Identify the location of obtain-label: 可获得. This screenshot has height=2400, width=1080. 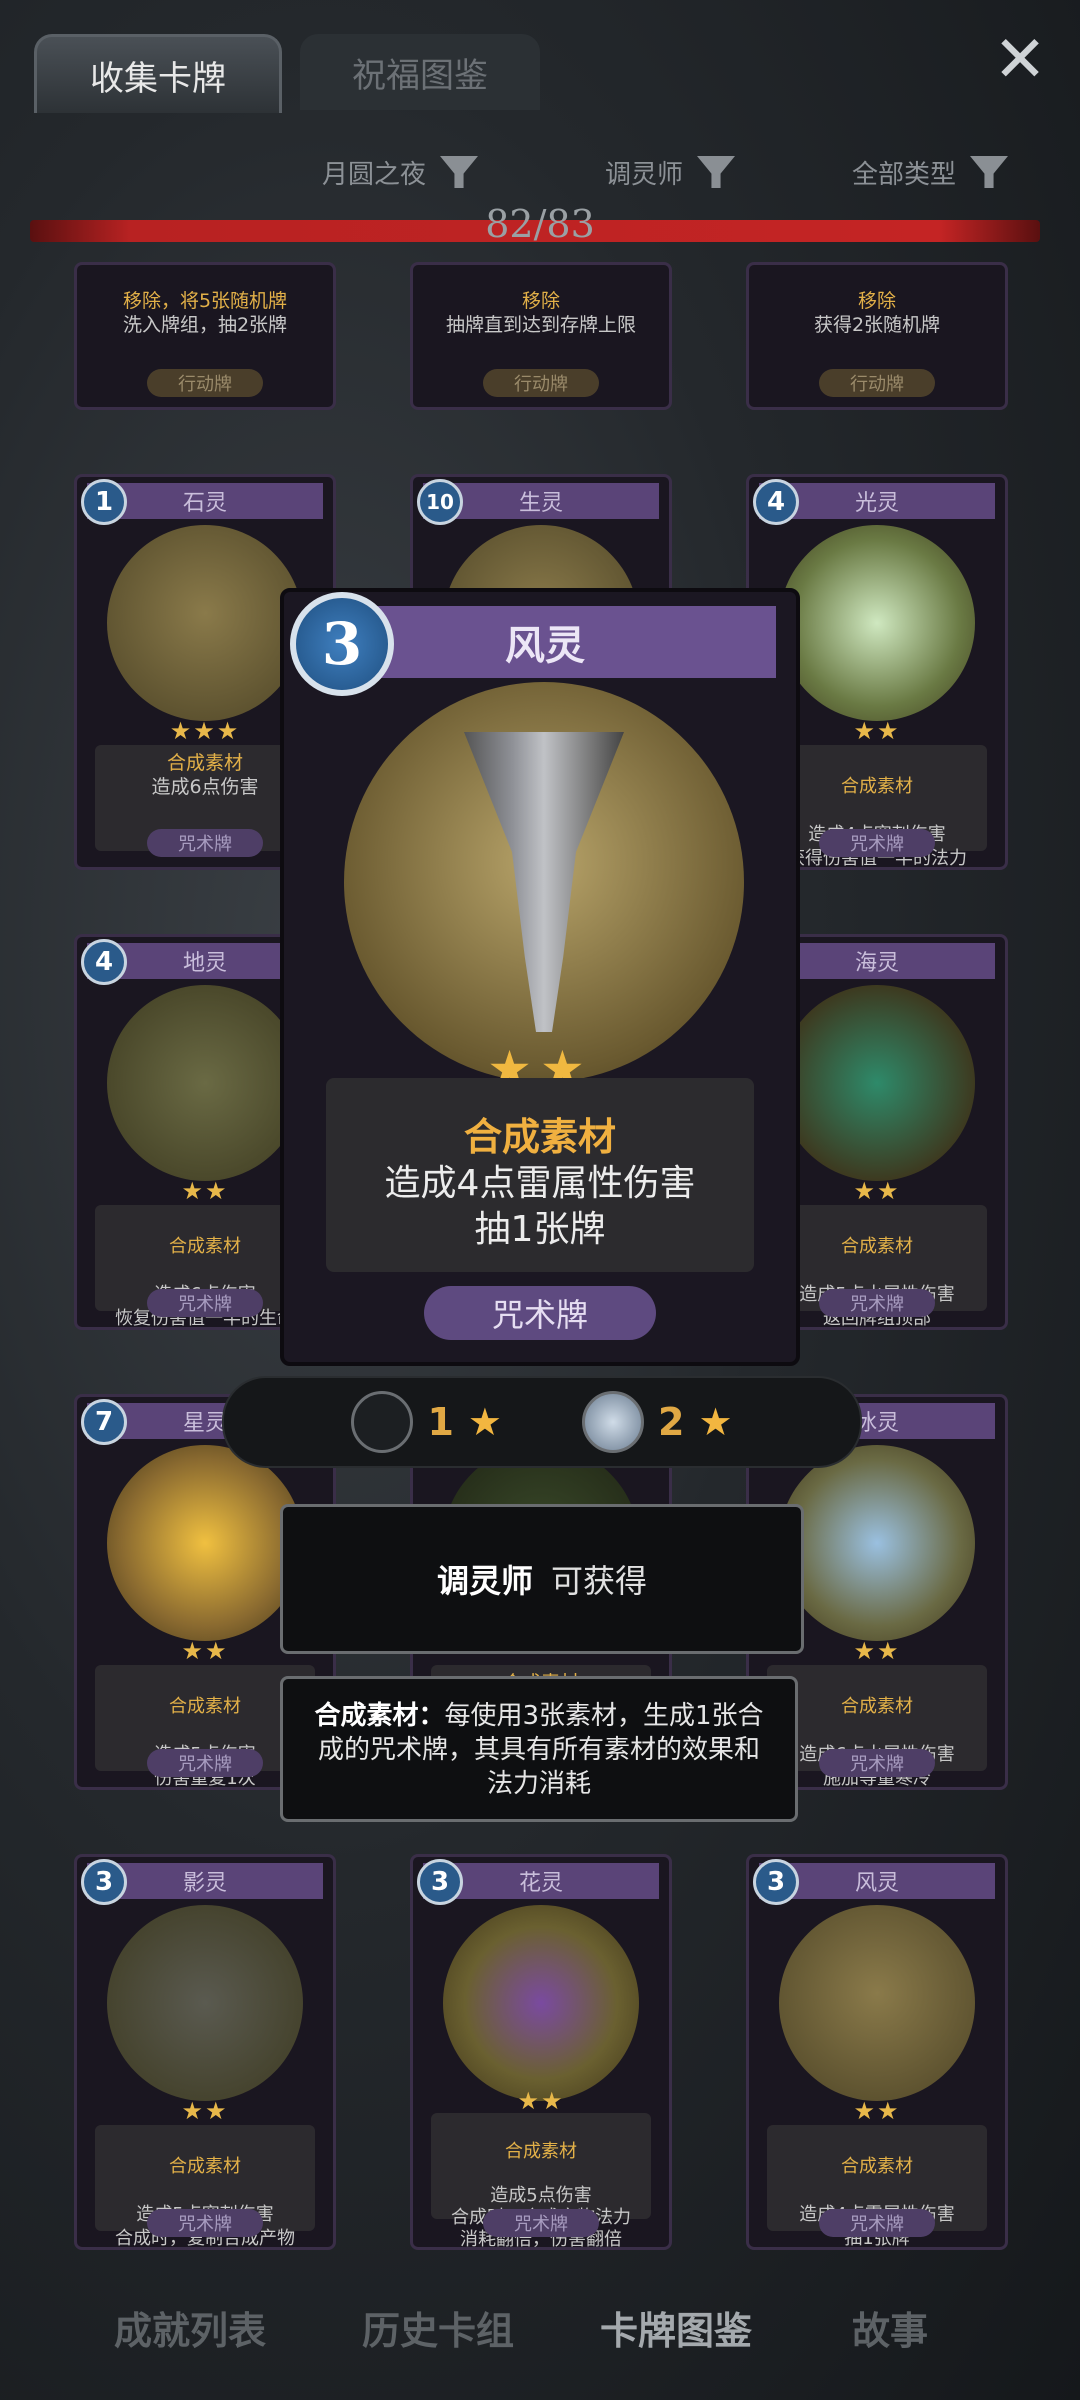
(599, 1581).